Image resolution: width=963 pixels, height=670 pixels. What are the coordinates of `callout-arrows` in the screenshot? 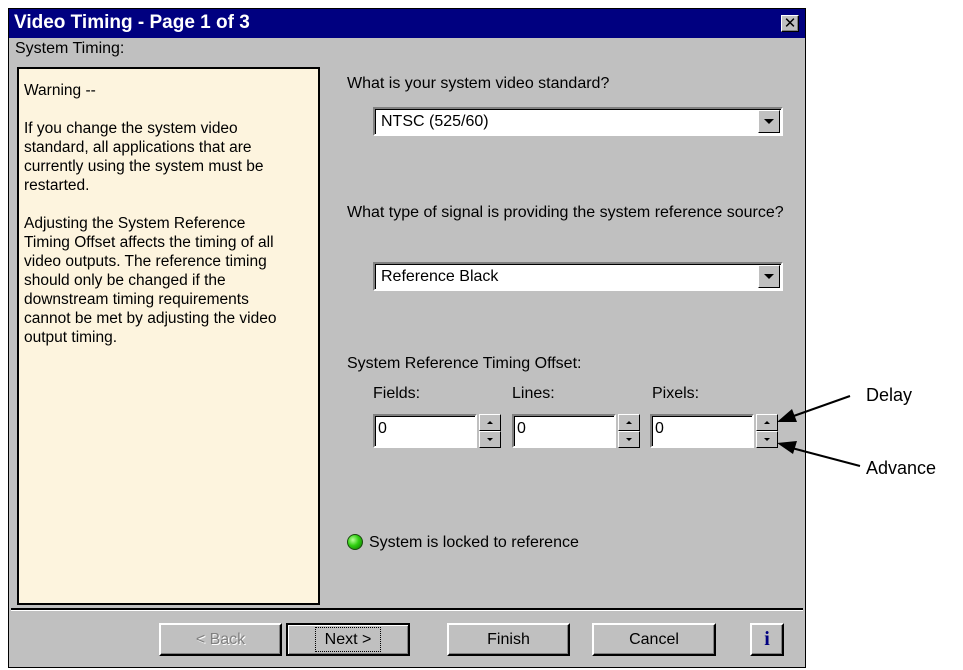 It's located at (819, 431).